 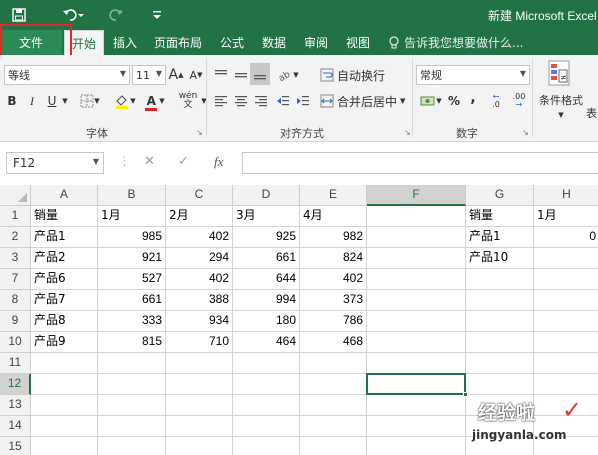 I want to click on cell-f14, so click(x=416, y=426).